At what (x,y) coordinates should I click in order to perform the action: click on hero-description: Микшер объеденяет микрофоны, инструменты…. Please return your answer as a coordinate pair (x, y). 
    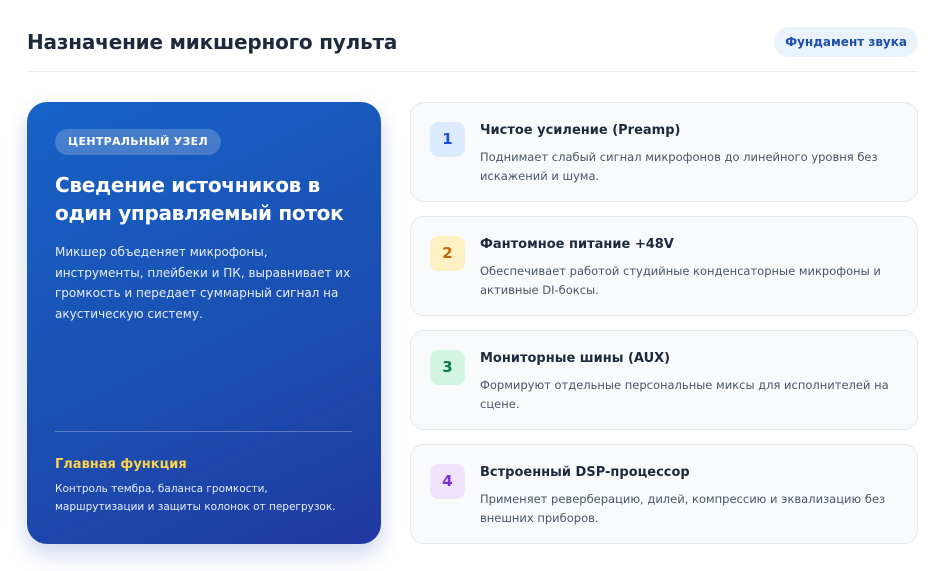
    Looking at the image, I should click on (203, 283).